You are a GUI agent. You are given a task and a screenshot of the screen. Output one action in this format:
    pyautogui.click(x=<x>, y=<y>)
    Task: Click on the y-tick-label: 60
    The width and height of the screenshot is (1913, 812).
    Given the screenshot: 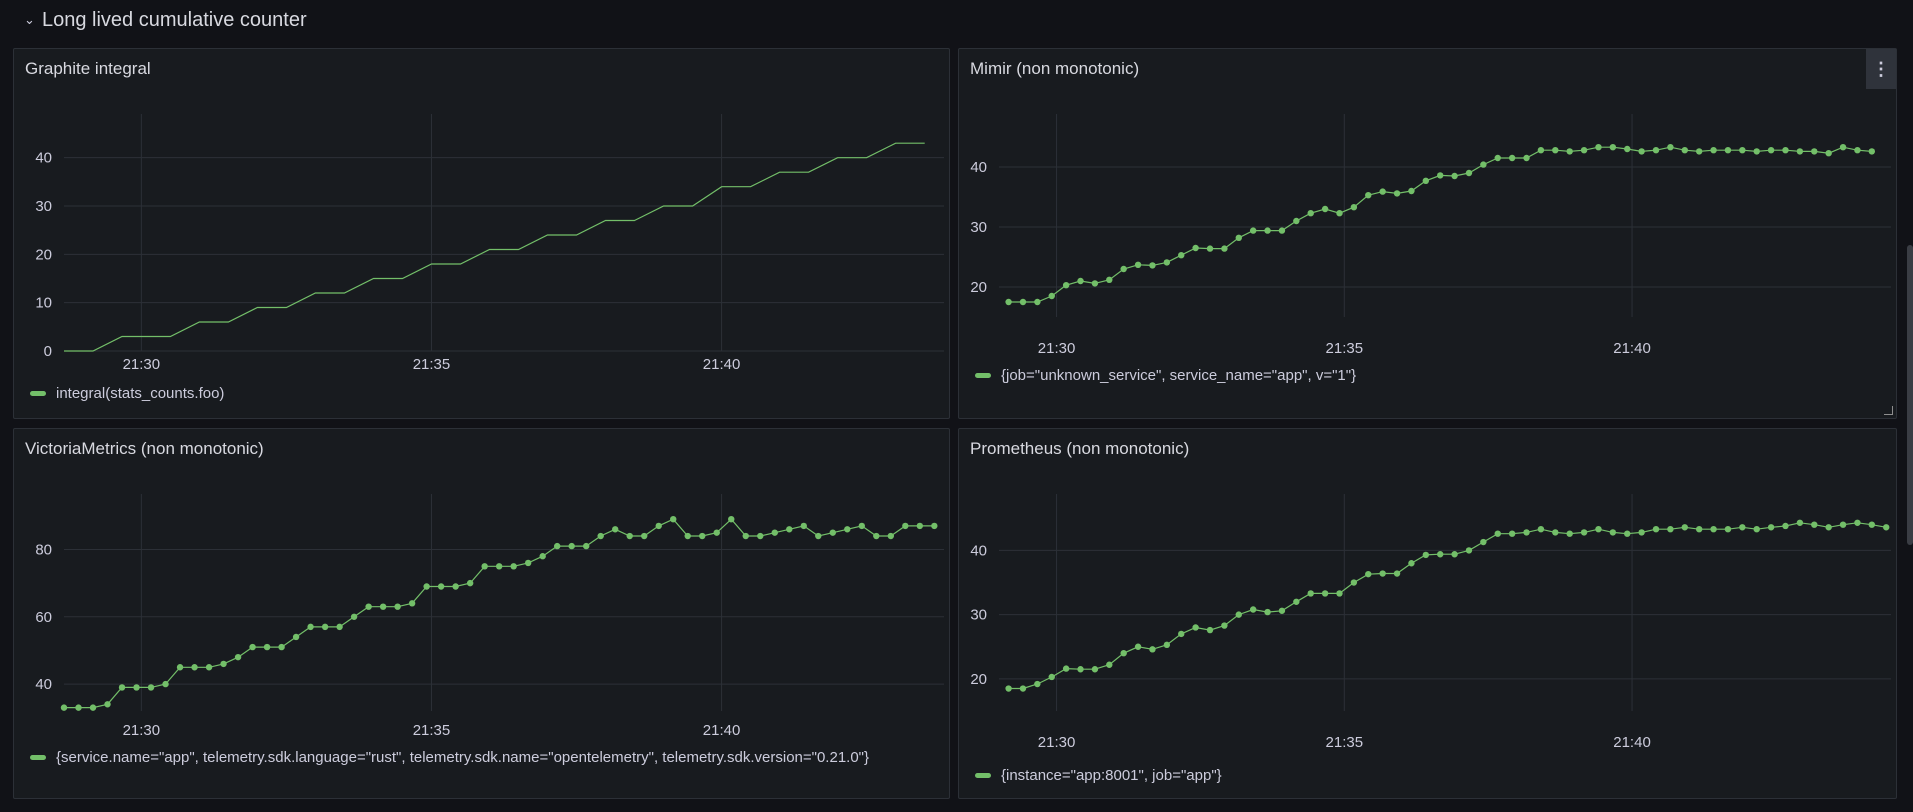 What is the action you would take?
    pyautogui.click(x=43, y=617)
    